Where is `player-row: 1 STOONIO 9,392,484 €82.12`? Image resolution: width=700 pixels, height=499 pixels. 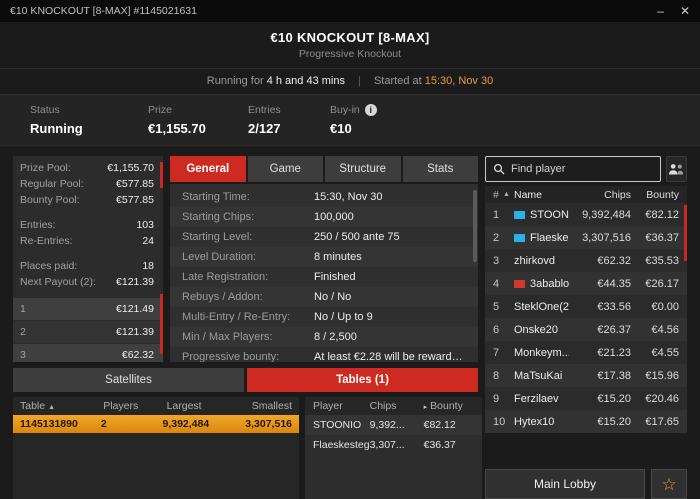
player-row: 1 STOONIO 9,392,484 €82.12 is located at coordinates (586, 214).